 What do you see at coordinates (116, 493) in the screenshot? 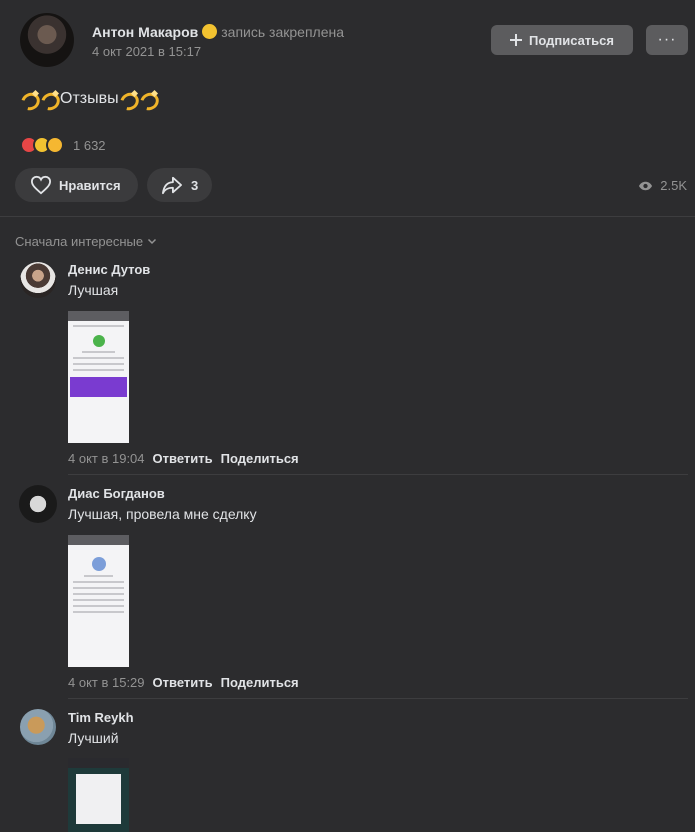
I see `commenter-name: Диас Богданов` at bounding box center [116, 493].